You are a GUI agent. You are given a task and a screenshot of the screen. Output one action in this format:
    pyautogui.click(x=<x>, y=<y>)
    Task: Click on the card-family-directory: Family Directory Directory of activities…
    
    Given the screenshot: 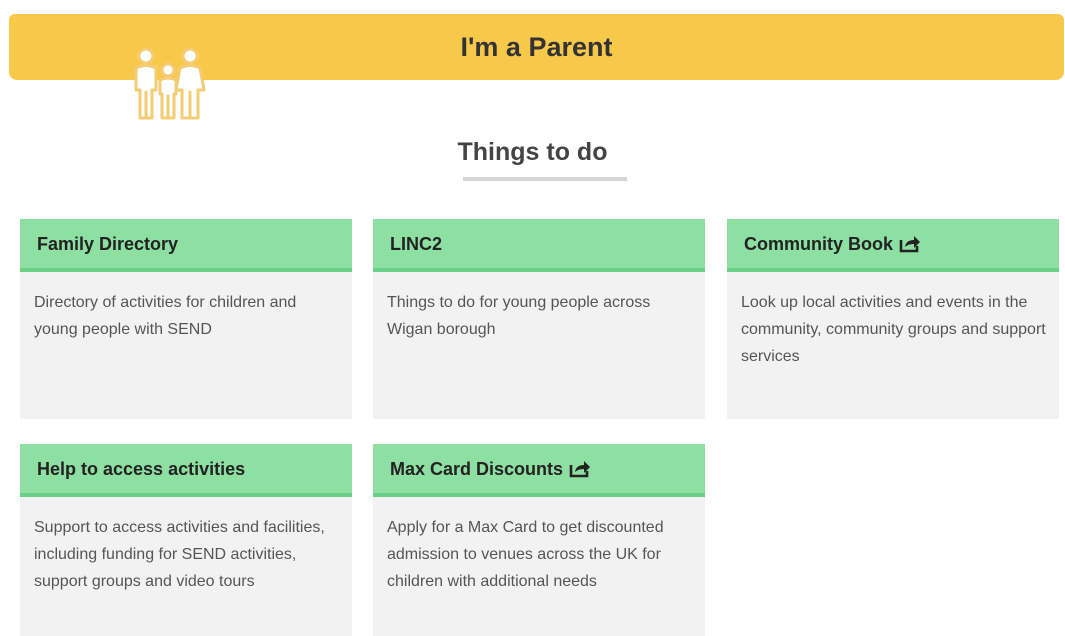 What is the action you would take?
    pyautogui.click(x=186, y=319)
    